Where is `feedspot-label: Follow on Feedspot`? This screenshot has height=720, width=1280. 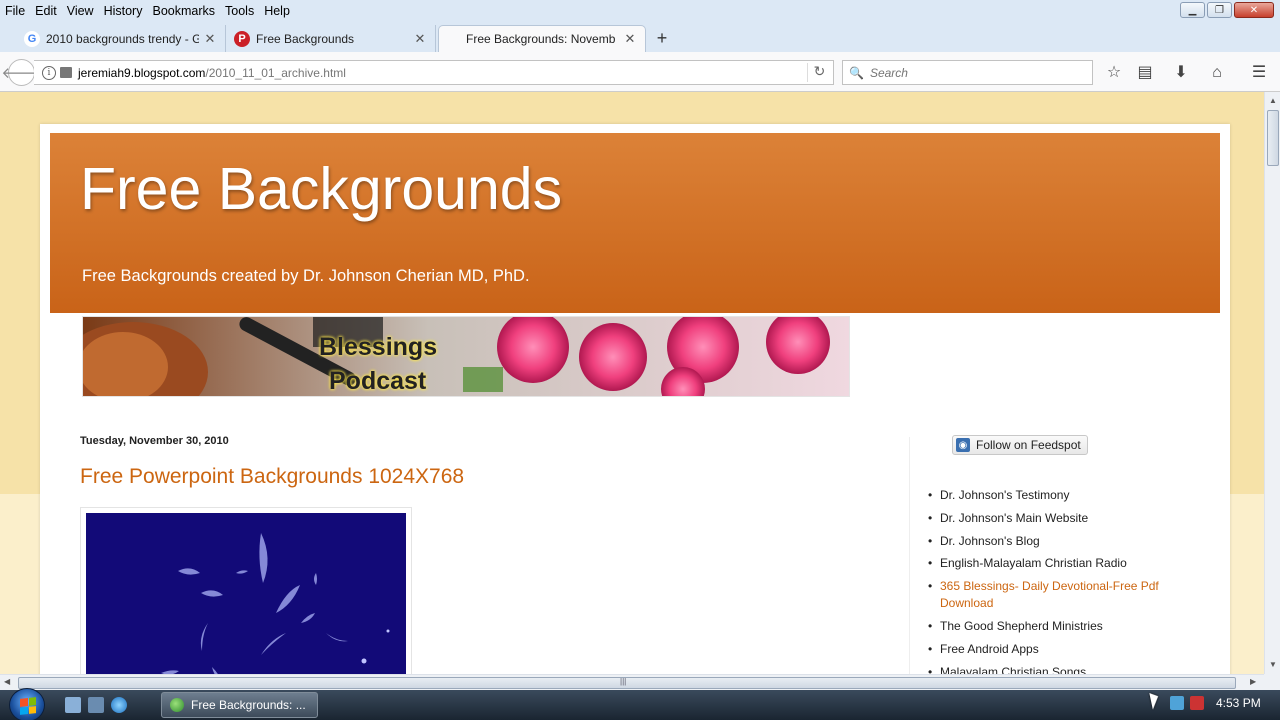 feedspot-label: Follow on Feedspot is located at coordinates (1028, 445).